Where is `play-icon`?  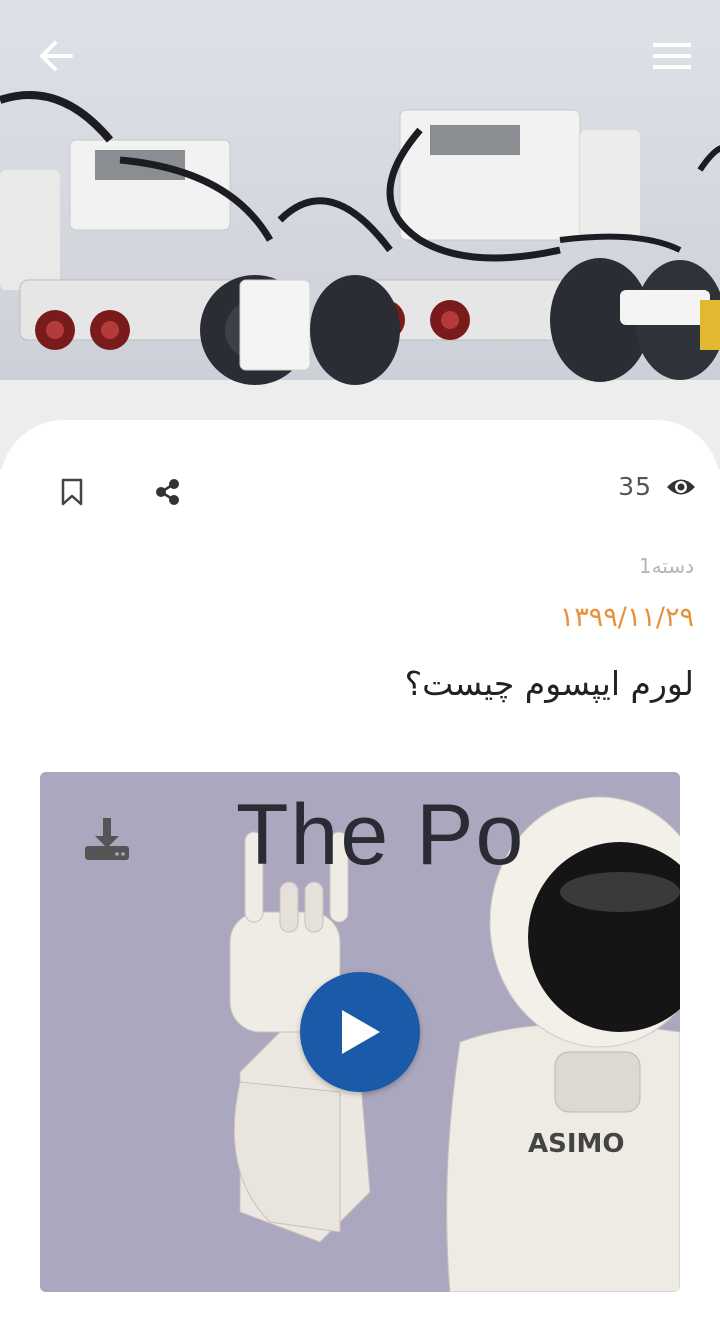 play-icon is located at coordinates (361, 1032).